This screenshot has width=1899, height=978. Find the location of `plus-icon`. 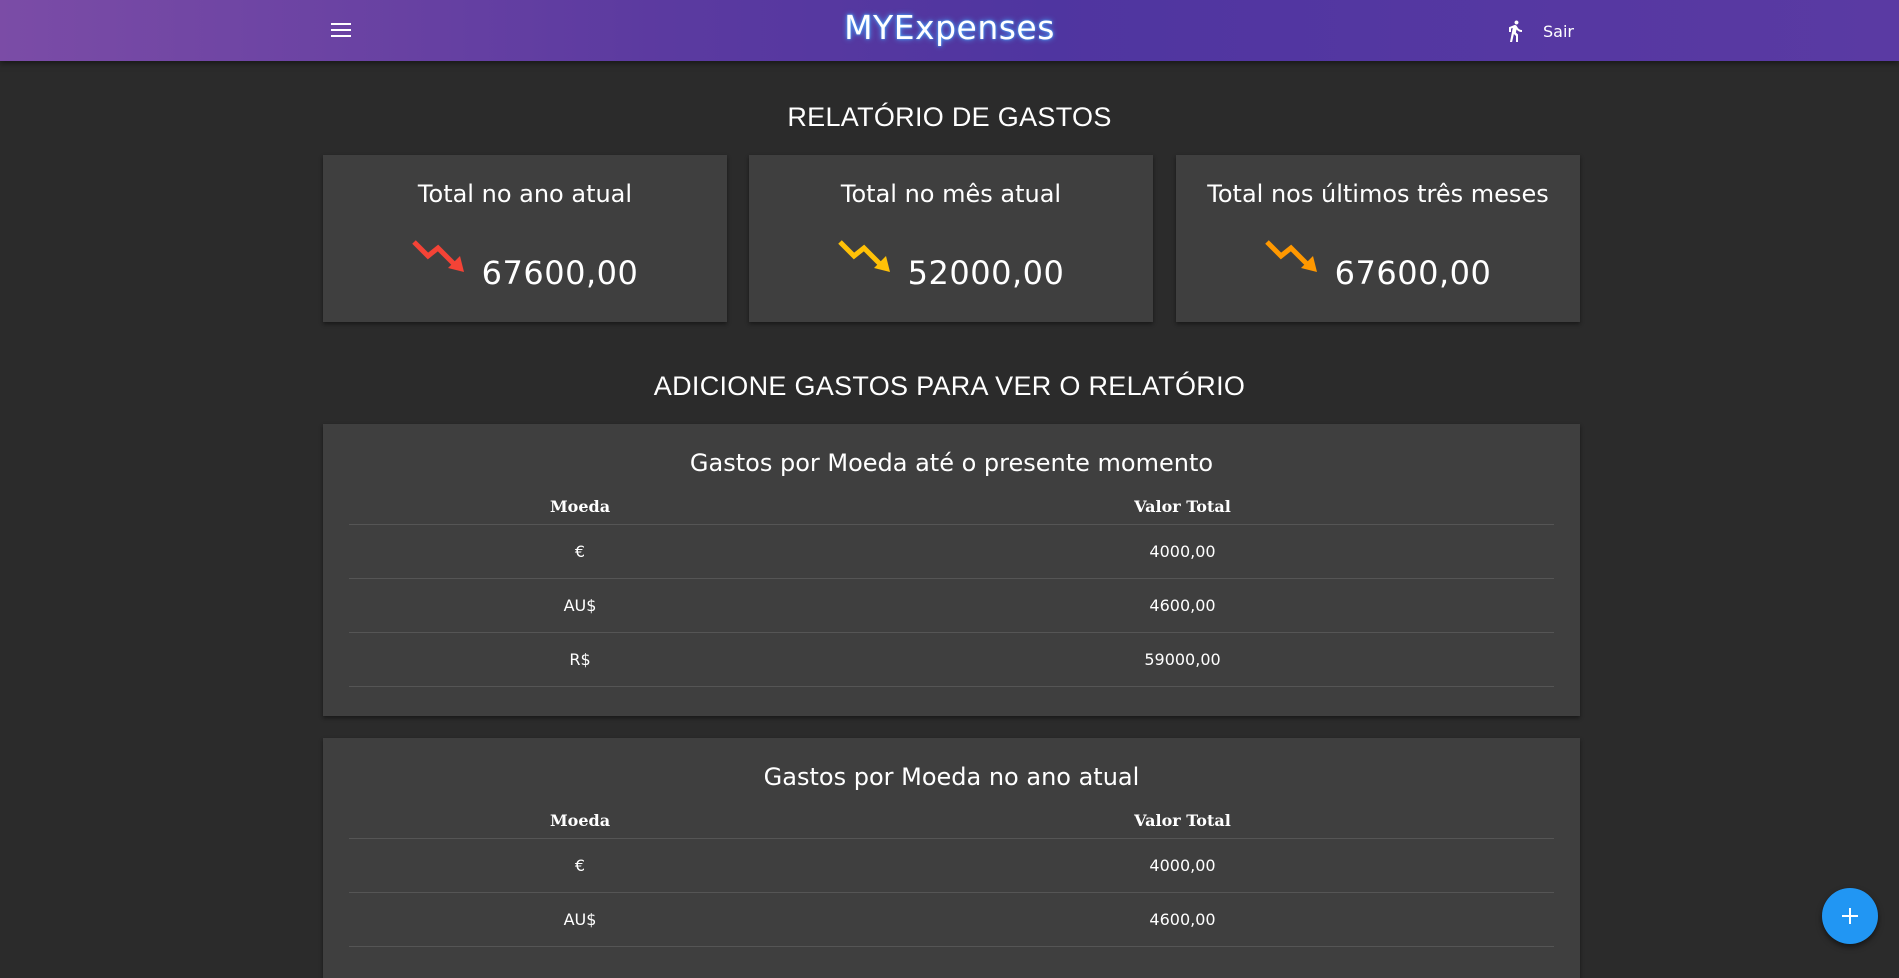

plus-icon is located at coordinates (1850, 916).